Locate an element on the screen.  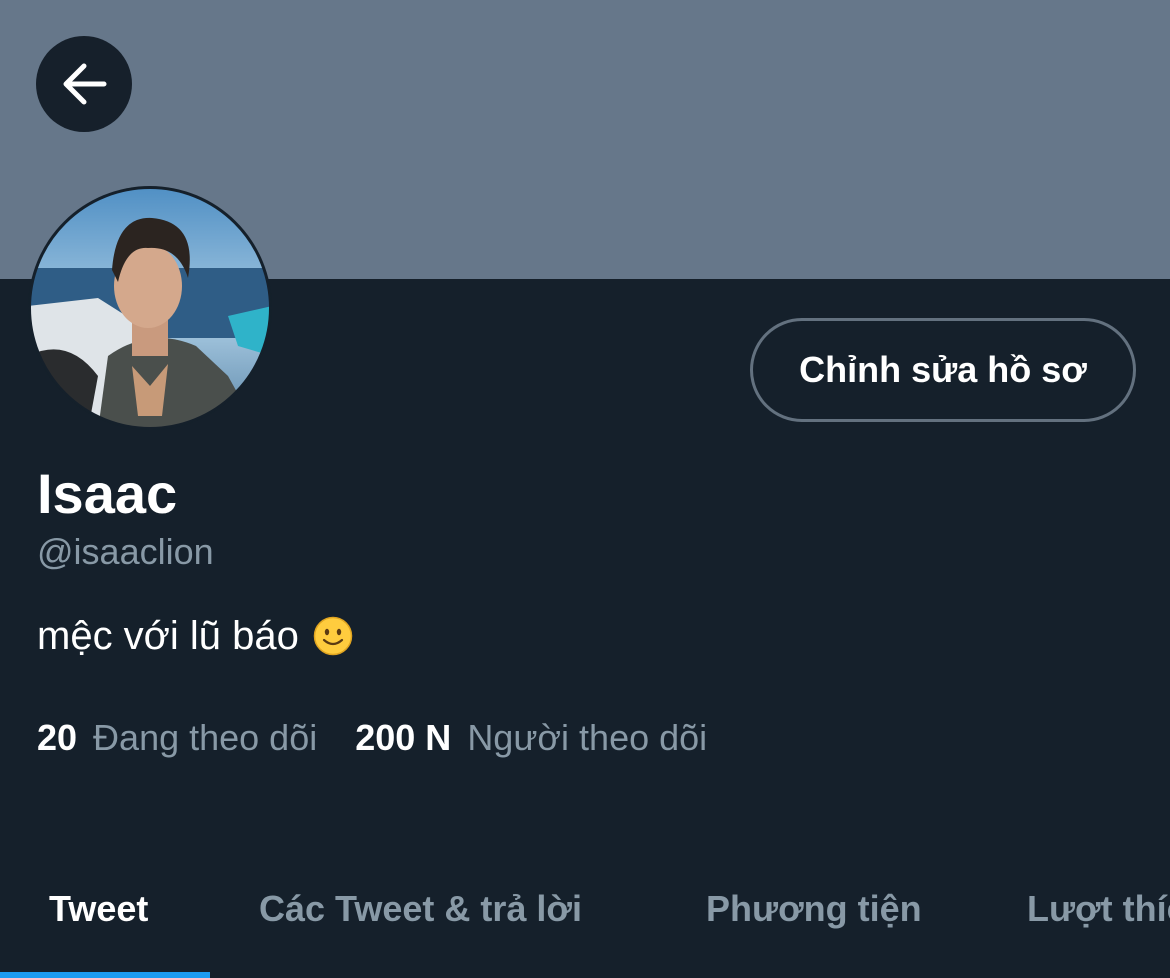
active-tab-indicator is located at coordinates (105, 975).